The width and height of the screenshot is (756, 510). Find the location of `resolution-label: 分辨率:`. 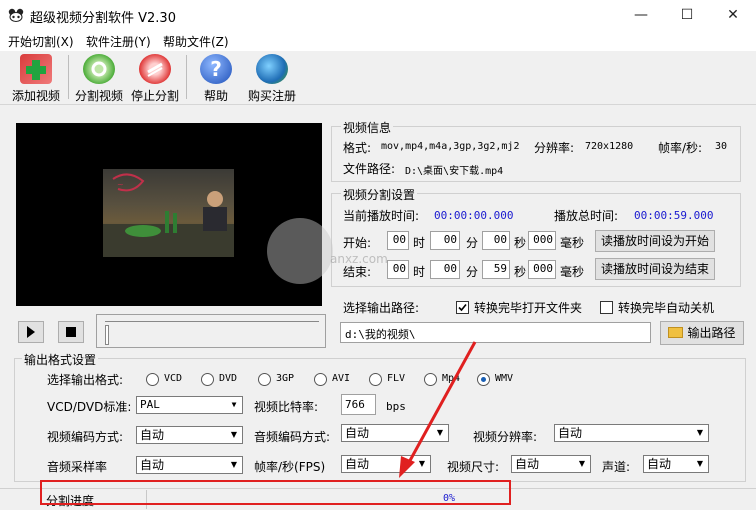

resolution-label: 分辨率: is located at coordinates (554, 148).